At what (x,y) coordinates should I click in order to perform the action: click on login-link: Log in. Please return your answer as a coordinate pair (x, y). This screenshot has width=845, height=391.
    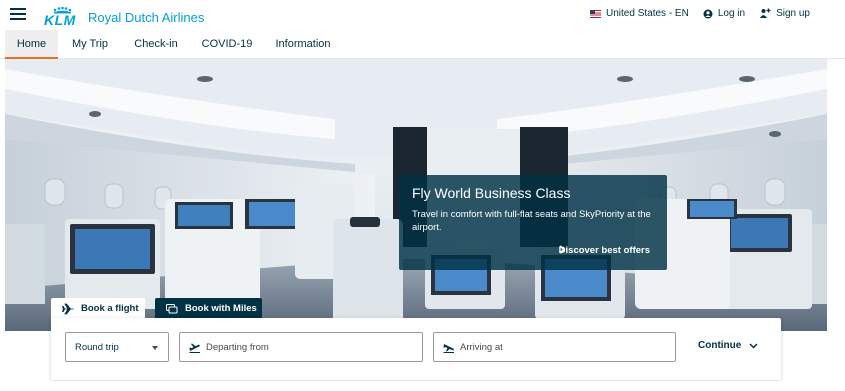
    Looking at the image, I should click on (724, 13).